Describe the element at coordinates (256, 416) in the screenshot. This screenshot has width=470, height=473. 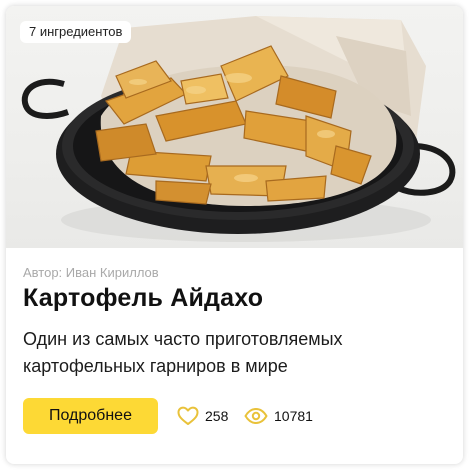
I see `eye-icon` at that location.